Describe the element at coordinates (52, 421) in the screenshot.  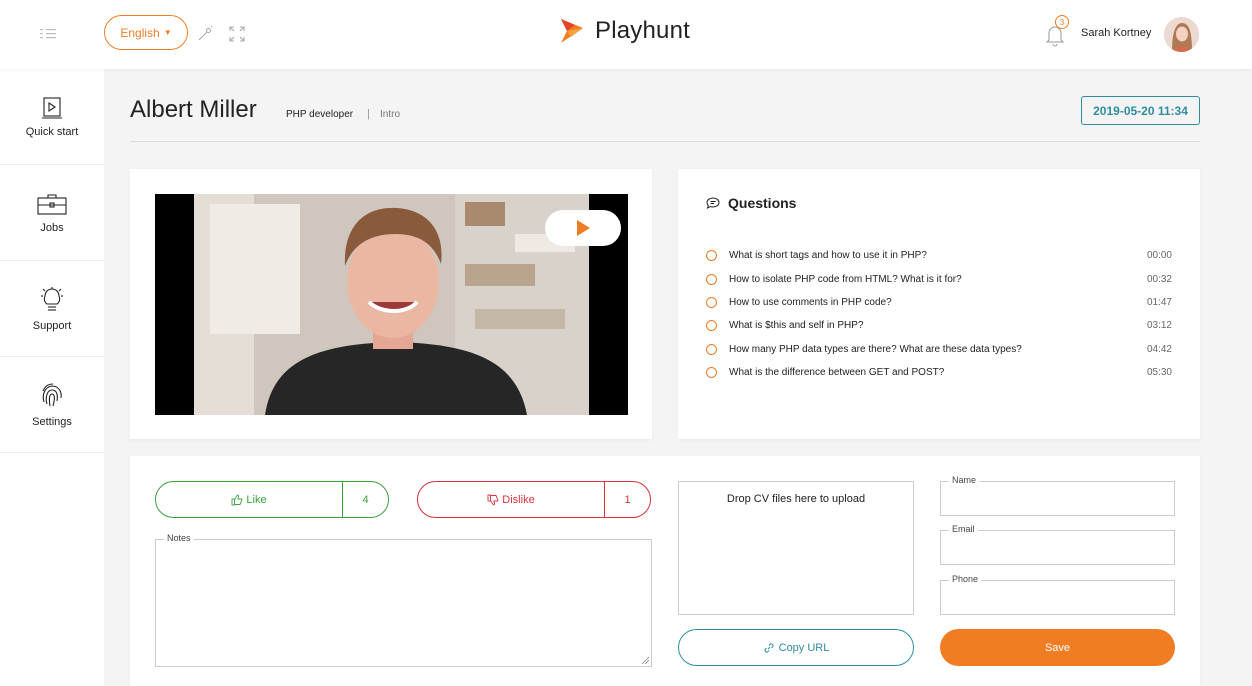
I see `sidebar-item-label: Settings` at that location.